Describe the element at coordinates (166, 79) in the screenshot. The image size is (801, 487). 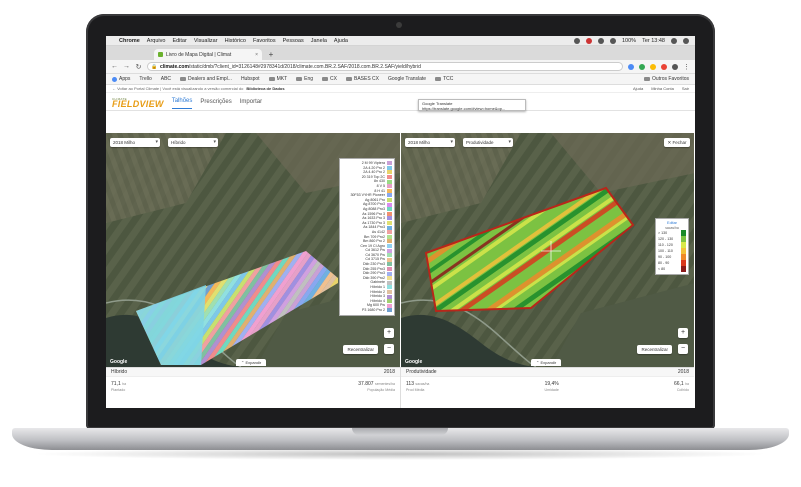
I see `bookmark-abc: ABC` at that location.